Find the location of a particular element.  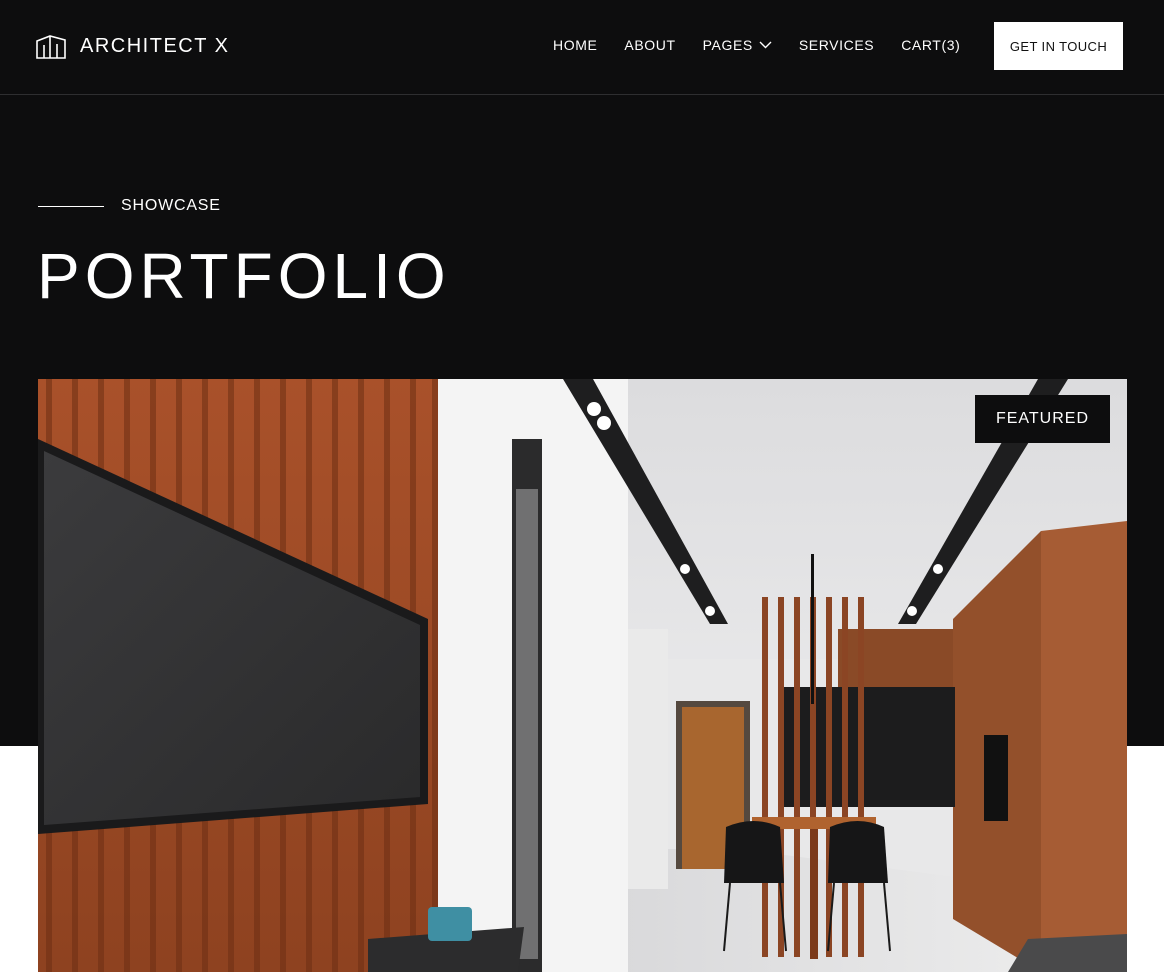

brand-logo: ARCHITECT X is located at coordinates (132, 46).